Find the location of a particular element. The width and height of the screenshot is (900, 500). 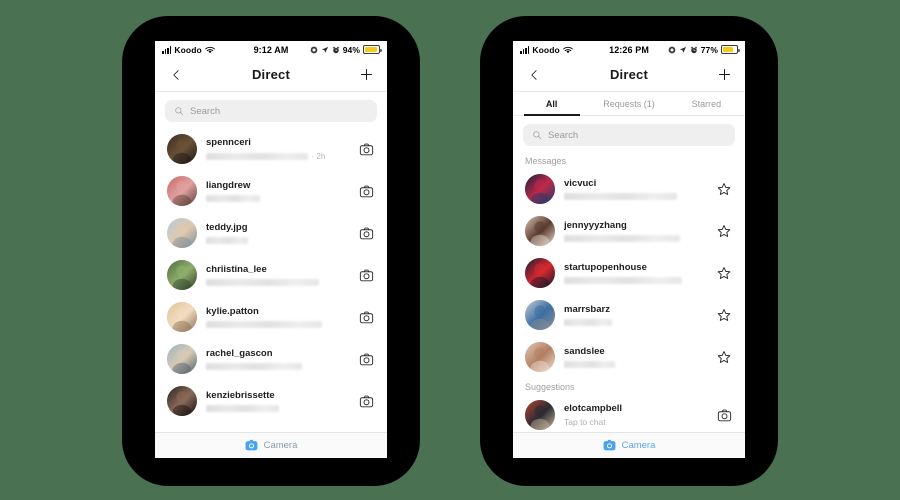

tab-requests-1: Requests (1) is located at coordinates (628, 103).